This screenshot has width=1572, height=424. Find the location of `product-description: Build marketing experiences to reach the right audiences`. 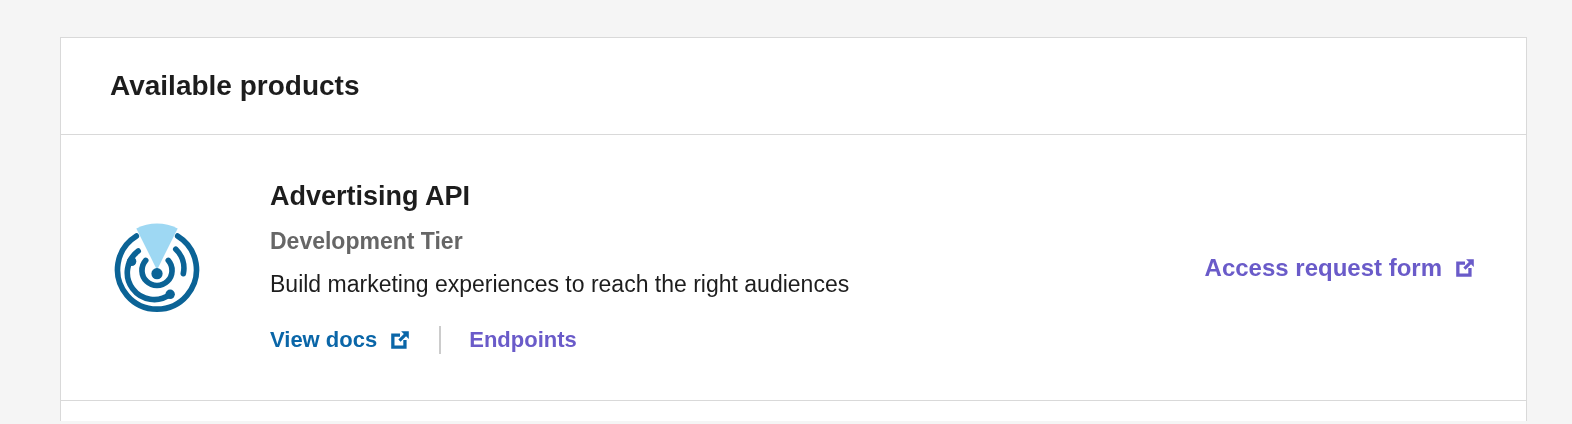

product-description: Build marketing experiences to reach the right audiences is located at coordinates (560, 284).